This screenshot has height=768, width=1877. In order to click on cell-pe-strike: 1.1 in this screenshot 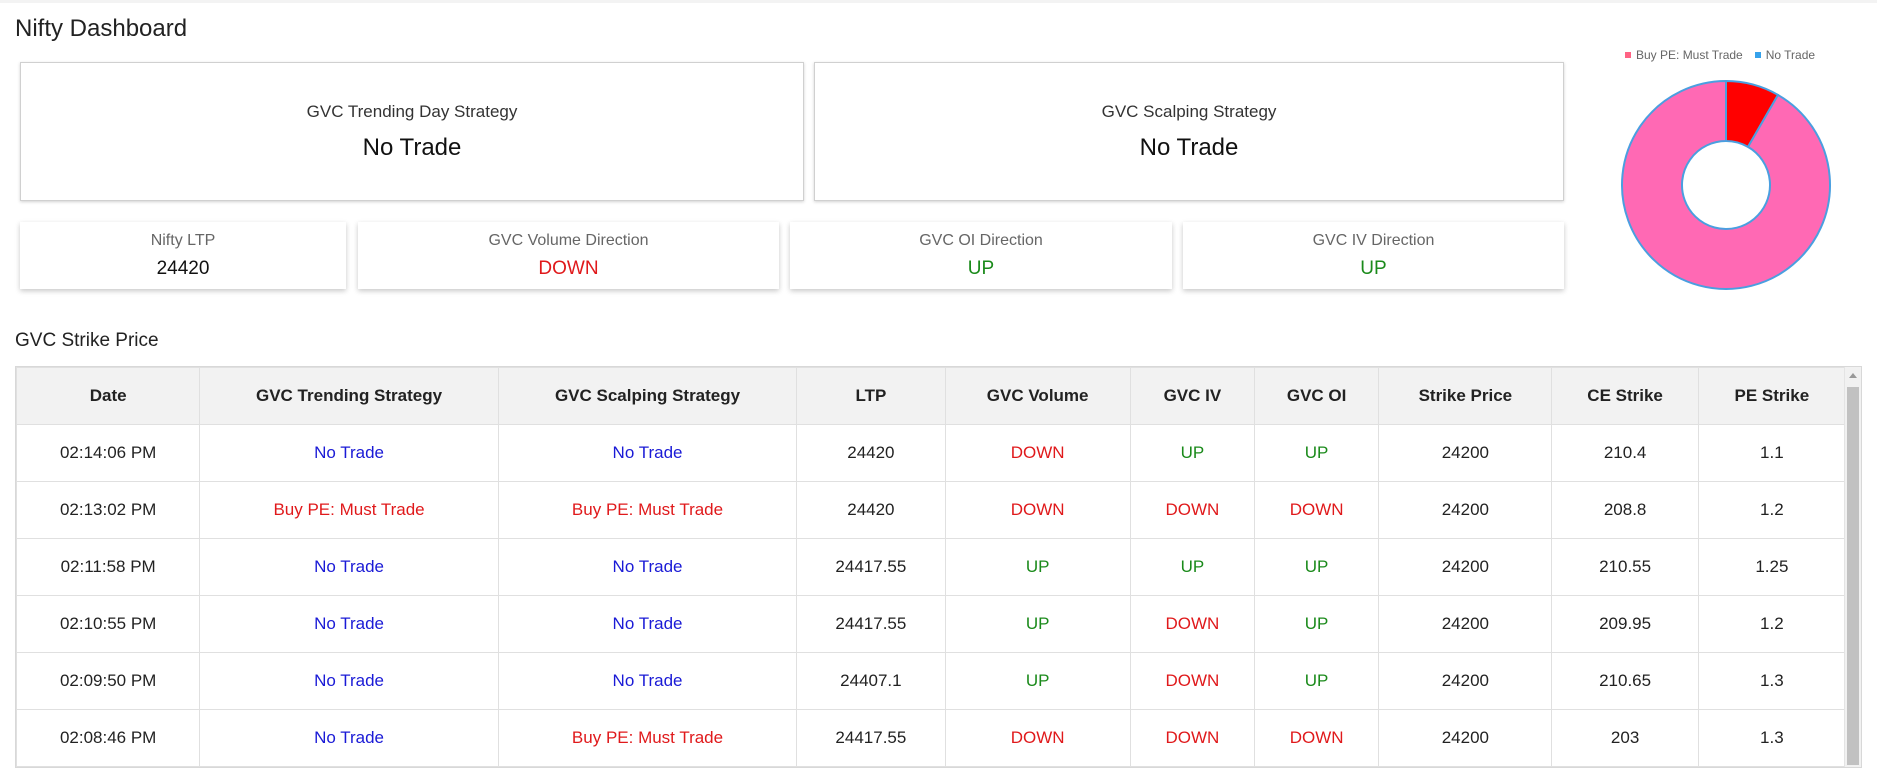, I will do `click(1772, 453)`.